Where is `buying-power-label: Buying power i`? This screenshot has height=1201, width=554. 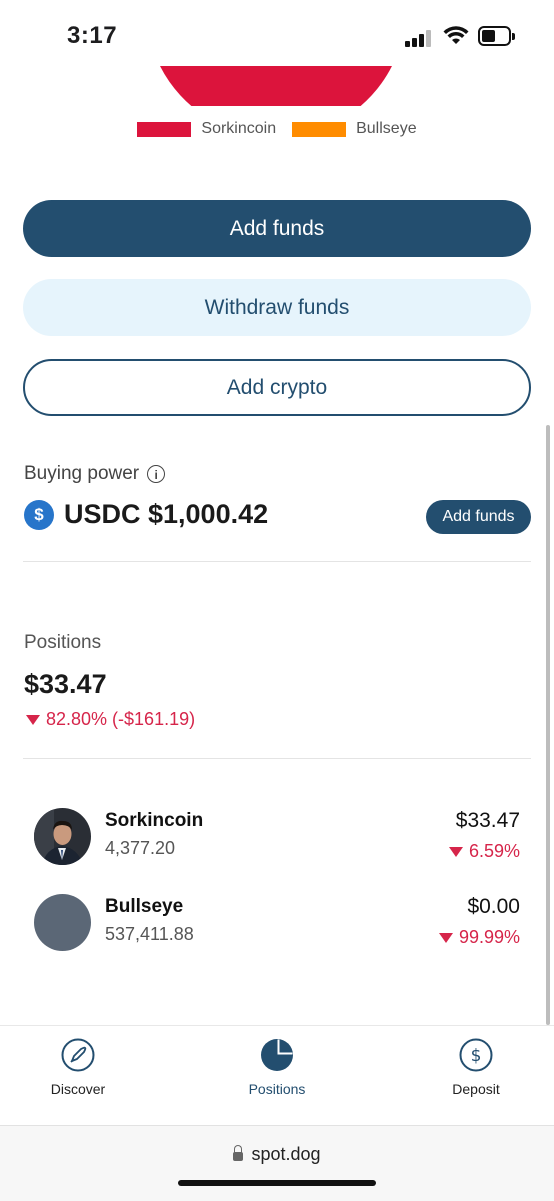
buying-power-label: Buying power i is located at coordinates (95, 474).